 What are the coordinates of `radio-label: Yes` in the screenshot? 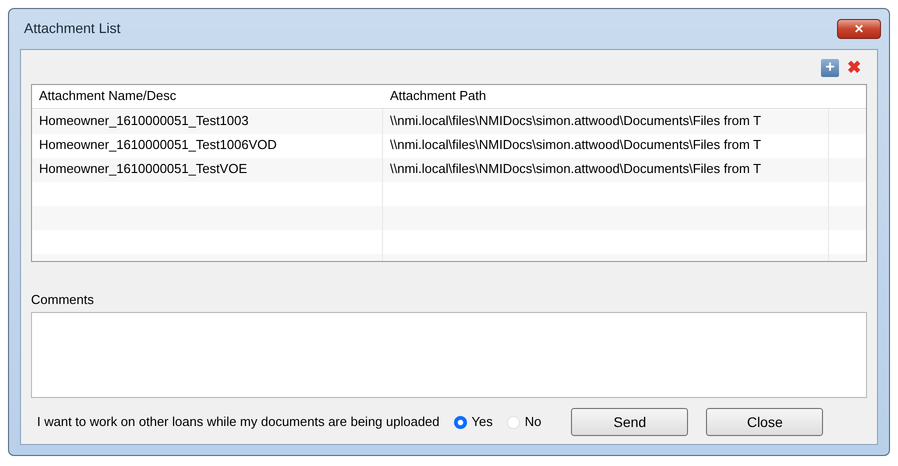 It's located at (482, 422).